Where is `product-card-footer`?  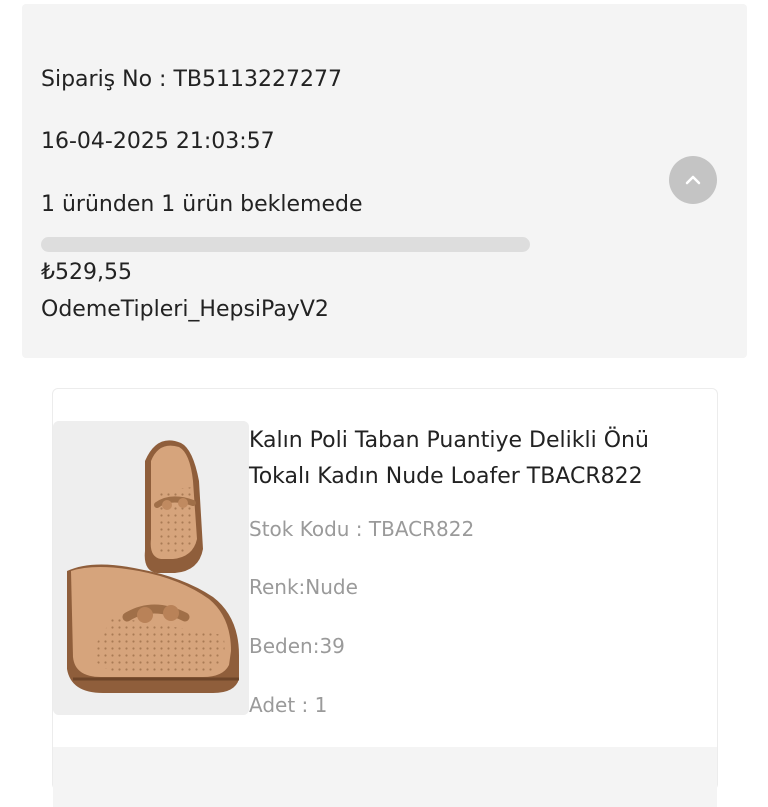
product-card-footer is located at coordinates (385, 777).